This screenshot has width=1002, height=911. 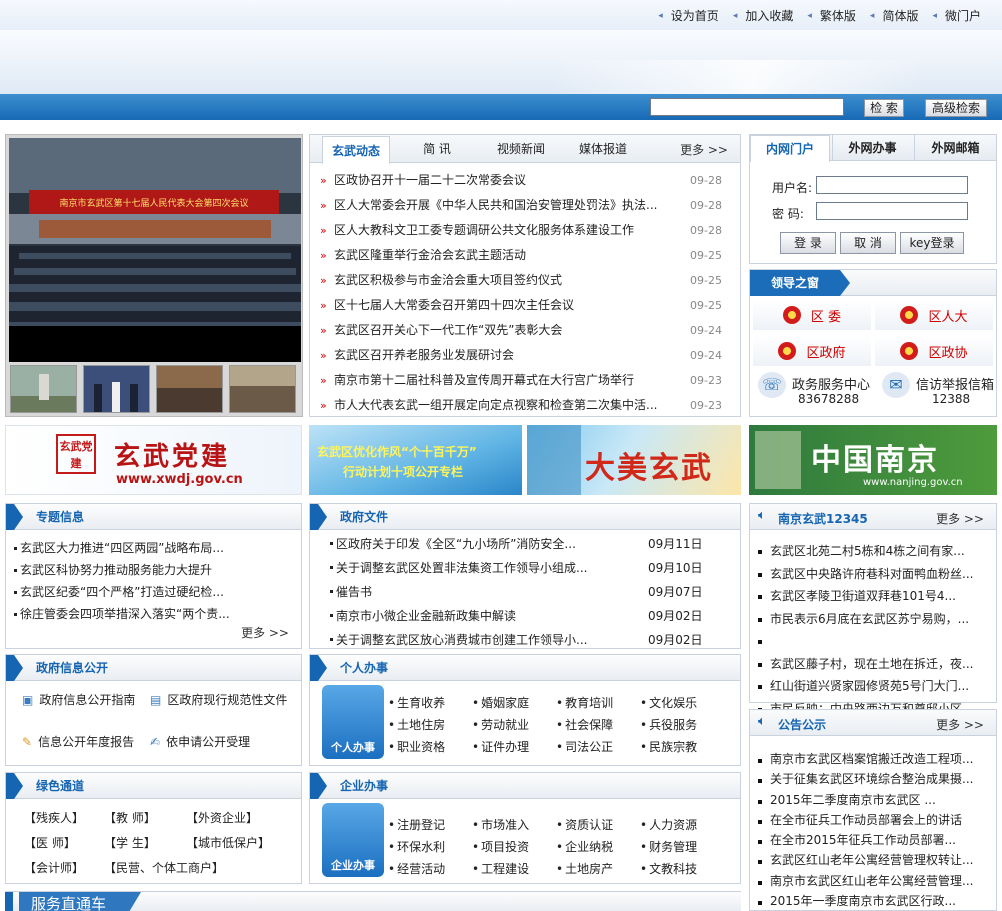 I want to click on banner-xuanwu-party: 玄武党建 玄武党建 www.xwdj.gov.cn, so click(x=153, y=460).